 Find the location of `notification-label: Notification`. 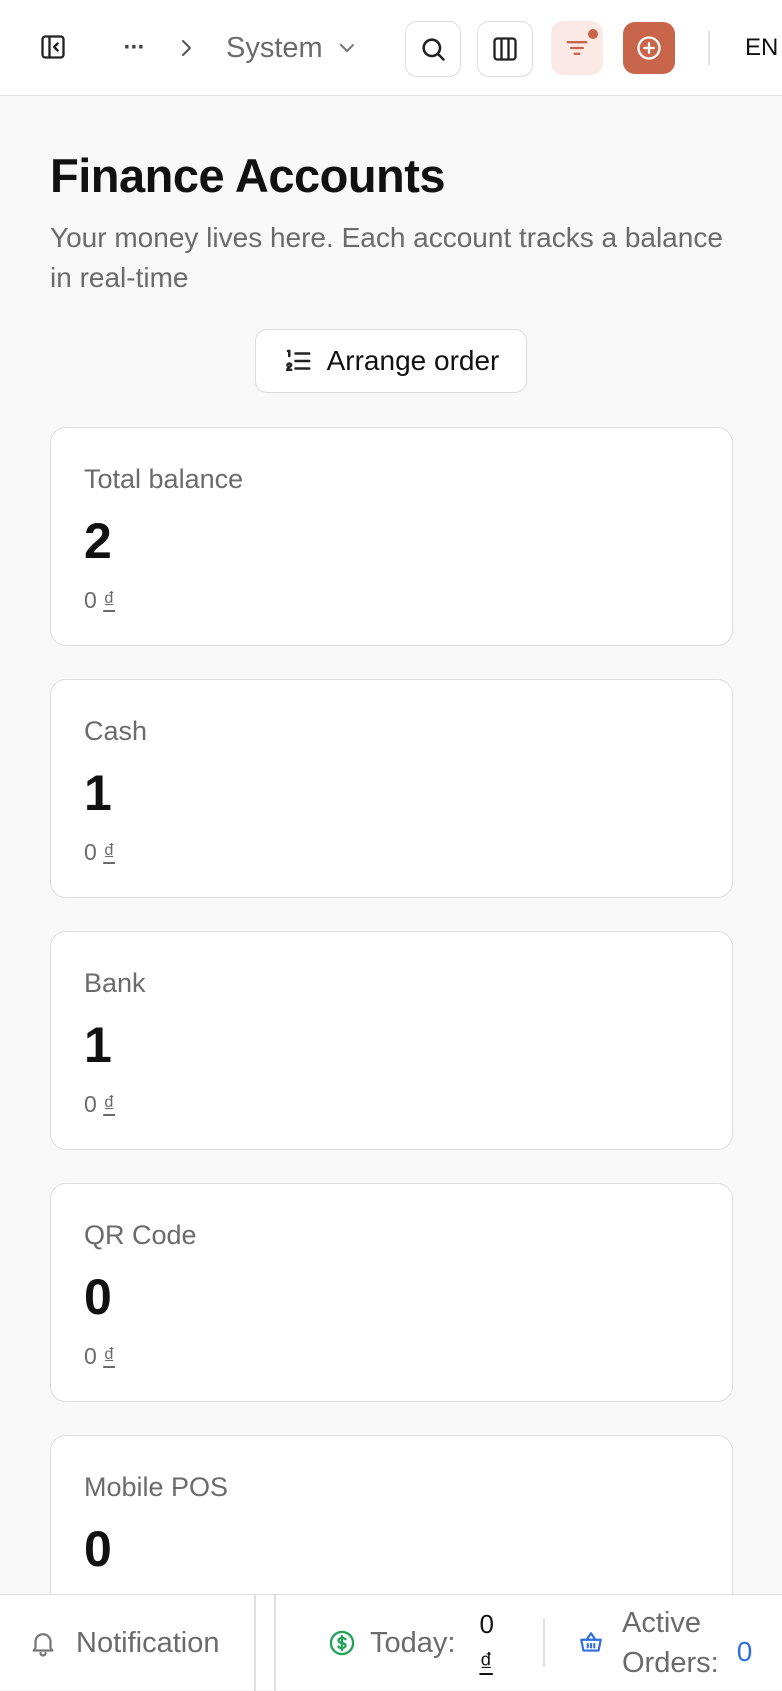

notification-label: Notification is located at coordinates (148, 1642).